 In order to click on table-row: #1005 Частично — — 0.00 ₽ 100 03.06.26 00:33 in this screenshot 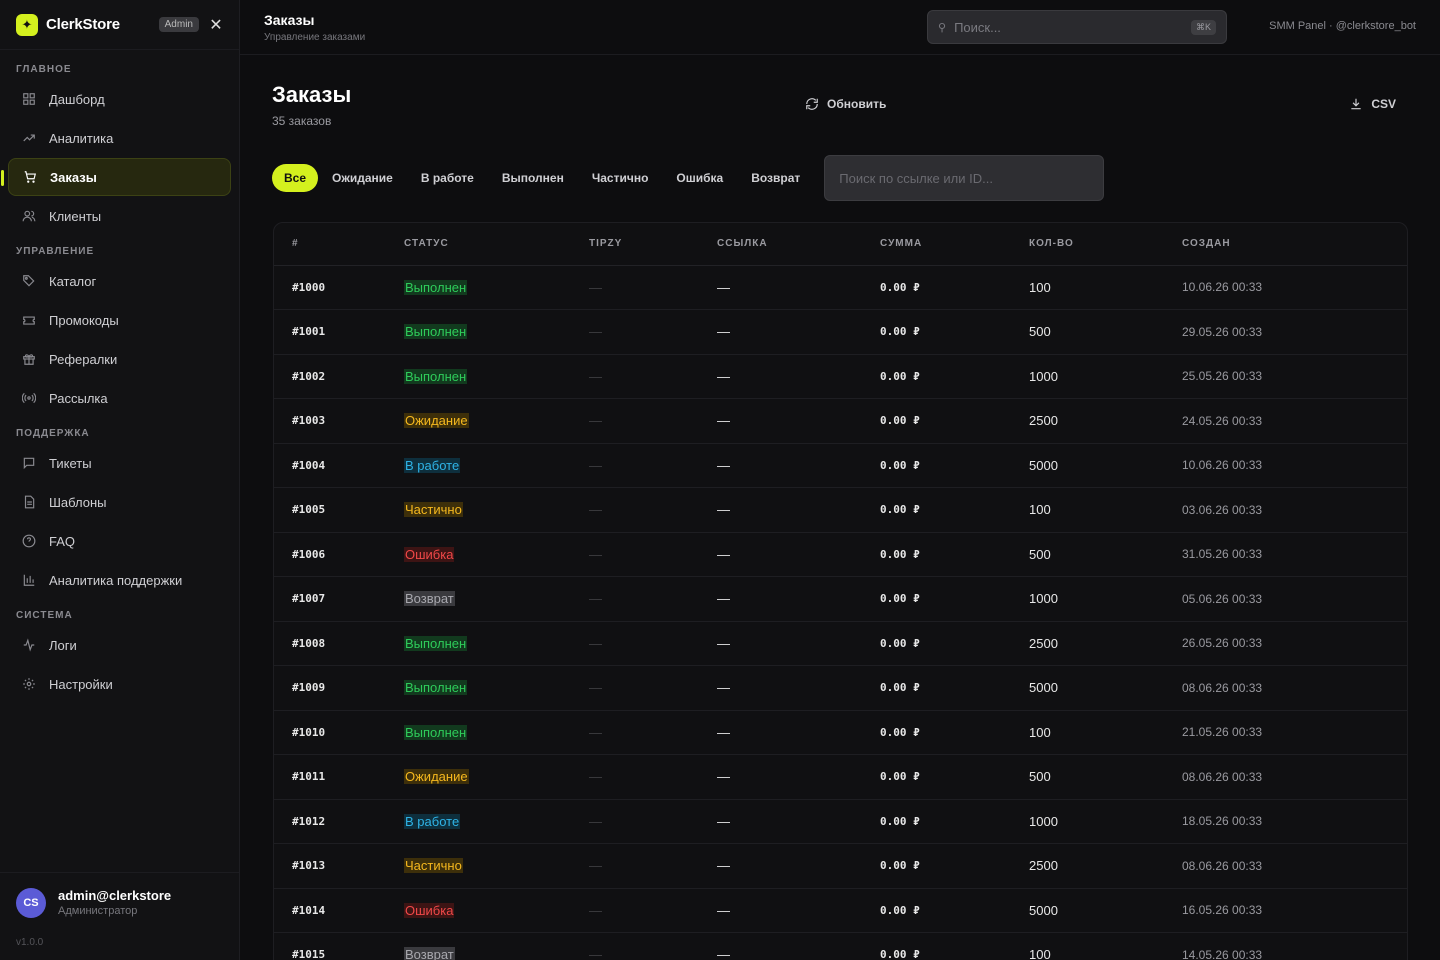, I will do `click(840, 510)`.